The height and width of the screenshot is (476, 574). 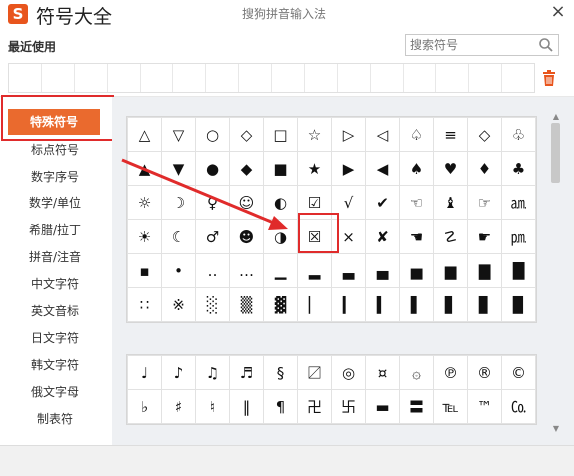 I want to click on sidebar-item-punctuation: 标点符号, so click(x=55, y=150).